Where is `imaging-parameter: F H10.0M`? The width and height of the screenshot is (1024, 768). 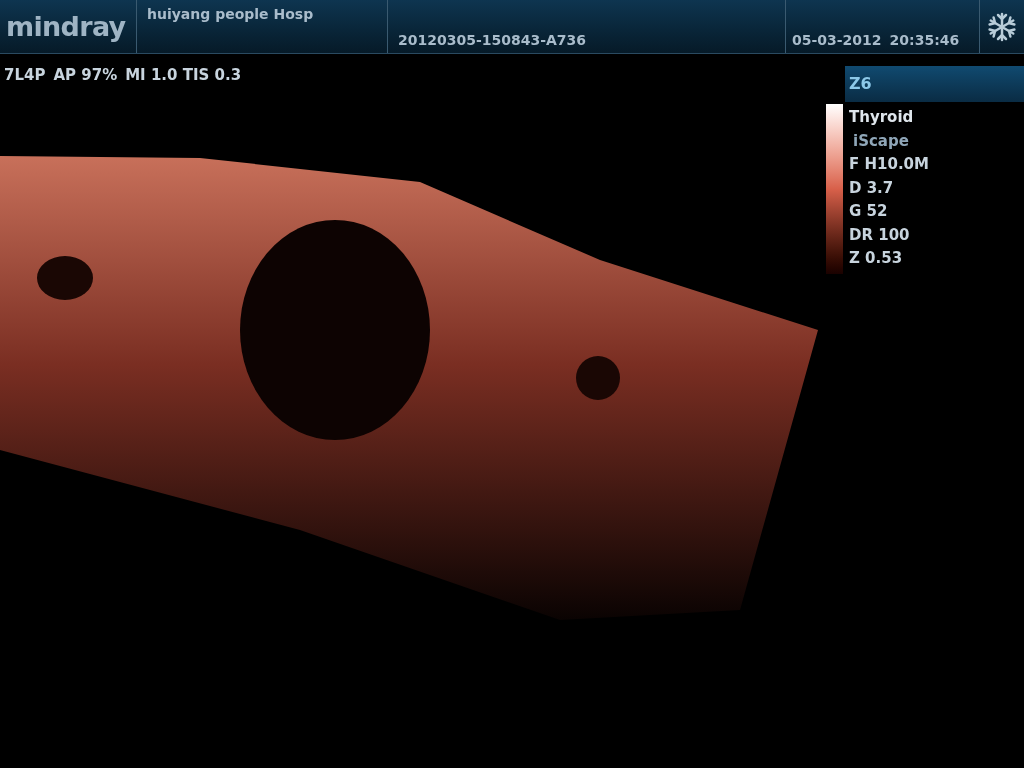 imaging-parameter: F H10.0M is located at coordinates (889, 164).